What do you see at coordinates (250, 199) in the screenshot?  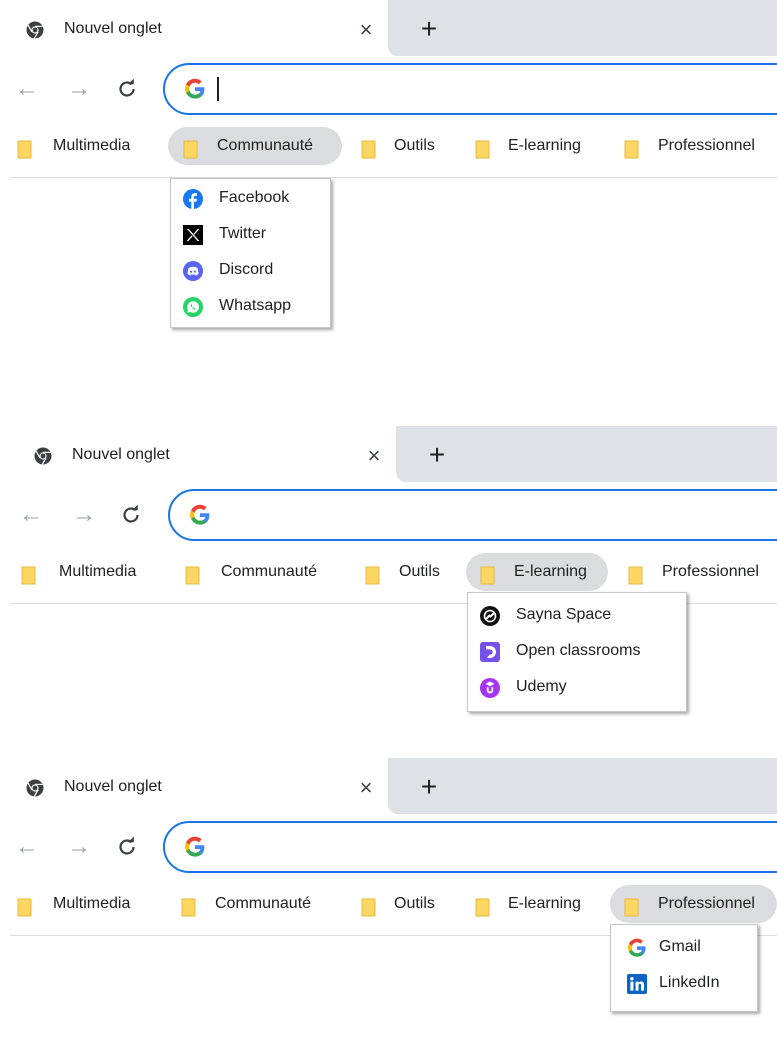 I see `menu-item-facebook: Facebook` at bounding box center [250, 199].